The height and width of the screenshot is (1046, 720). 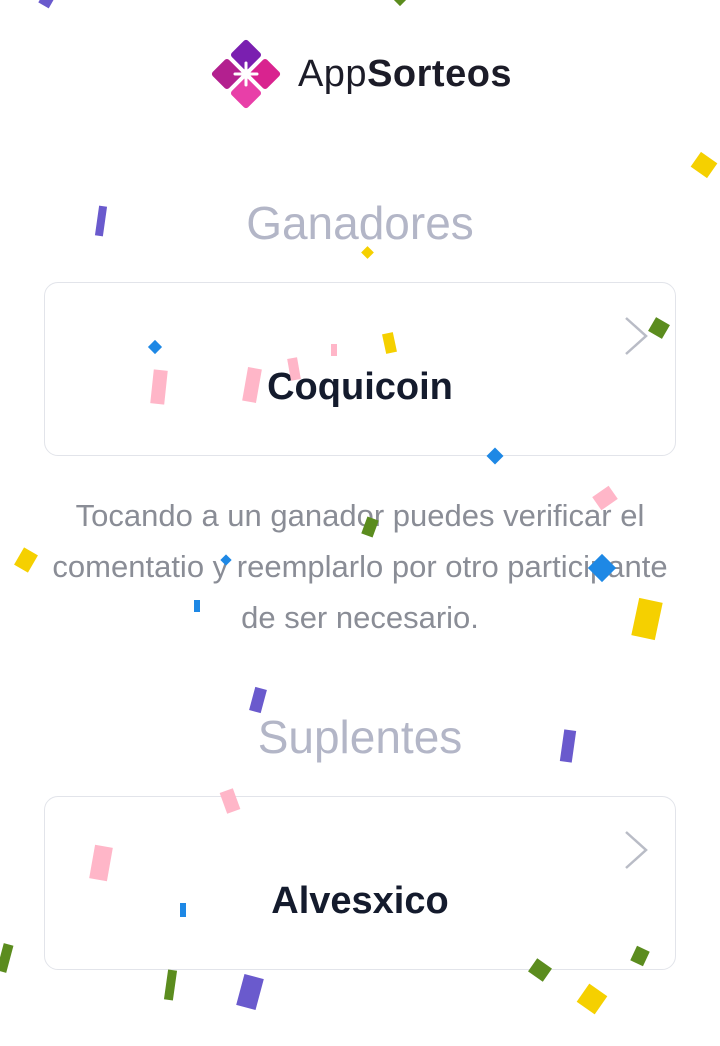 I want to click on substitute-name: Alvesxico, so click(x=360, y=900).